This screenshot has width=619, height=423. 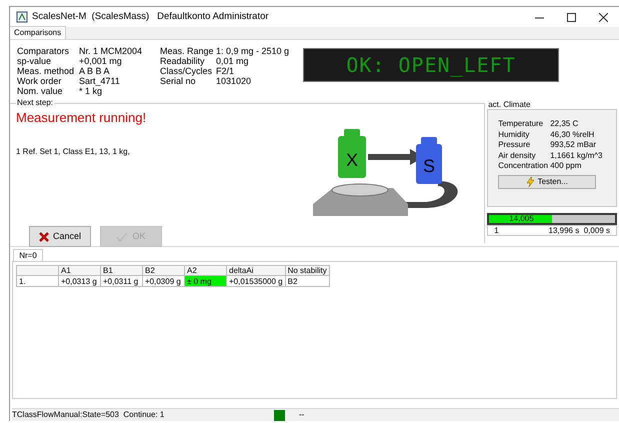 I want to click on status-extra: --, so click(x=301, y=415).